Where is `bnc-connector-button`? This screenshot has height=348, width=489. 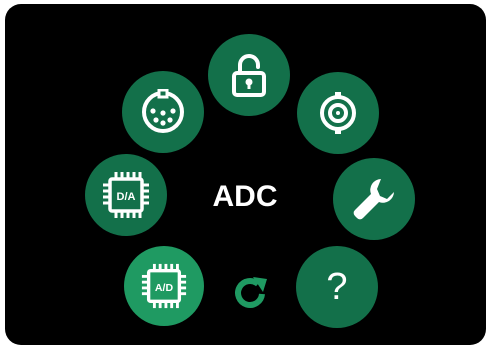 bnc-connector-button is located at coordinates (338, 113).